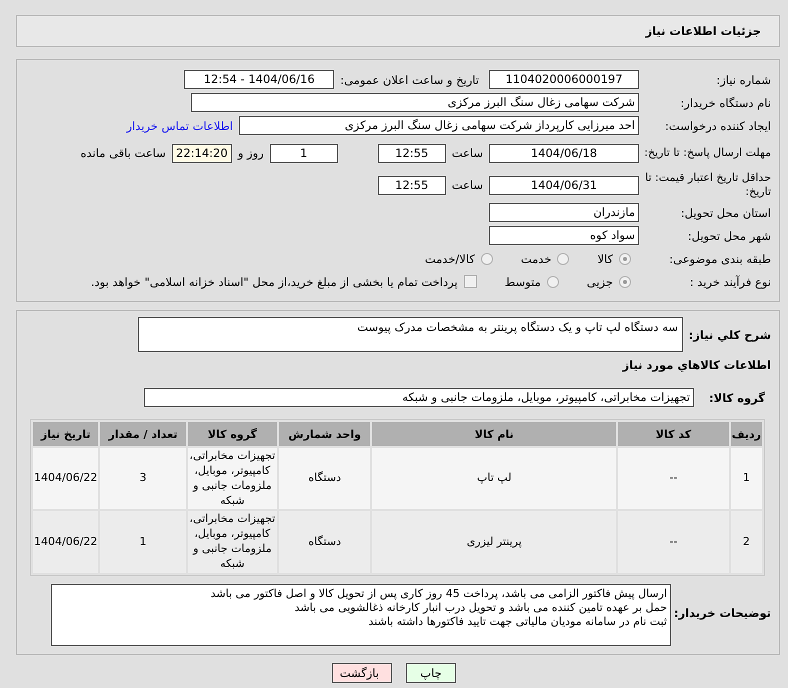 The height and width of the screenshot is (688, 788). Describe the element at coordinates (251, 153) in the screenshot. I see `field-label: روز و` at that location.